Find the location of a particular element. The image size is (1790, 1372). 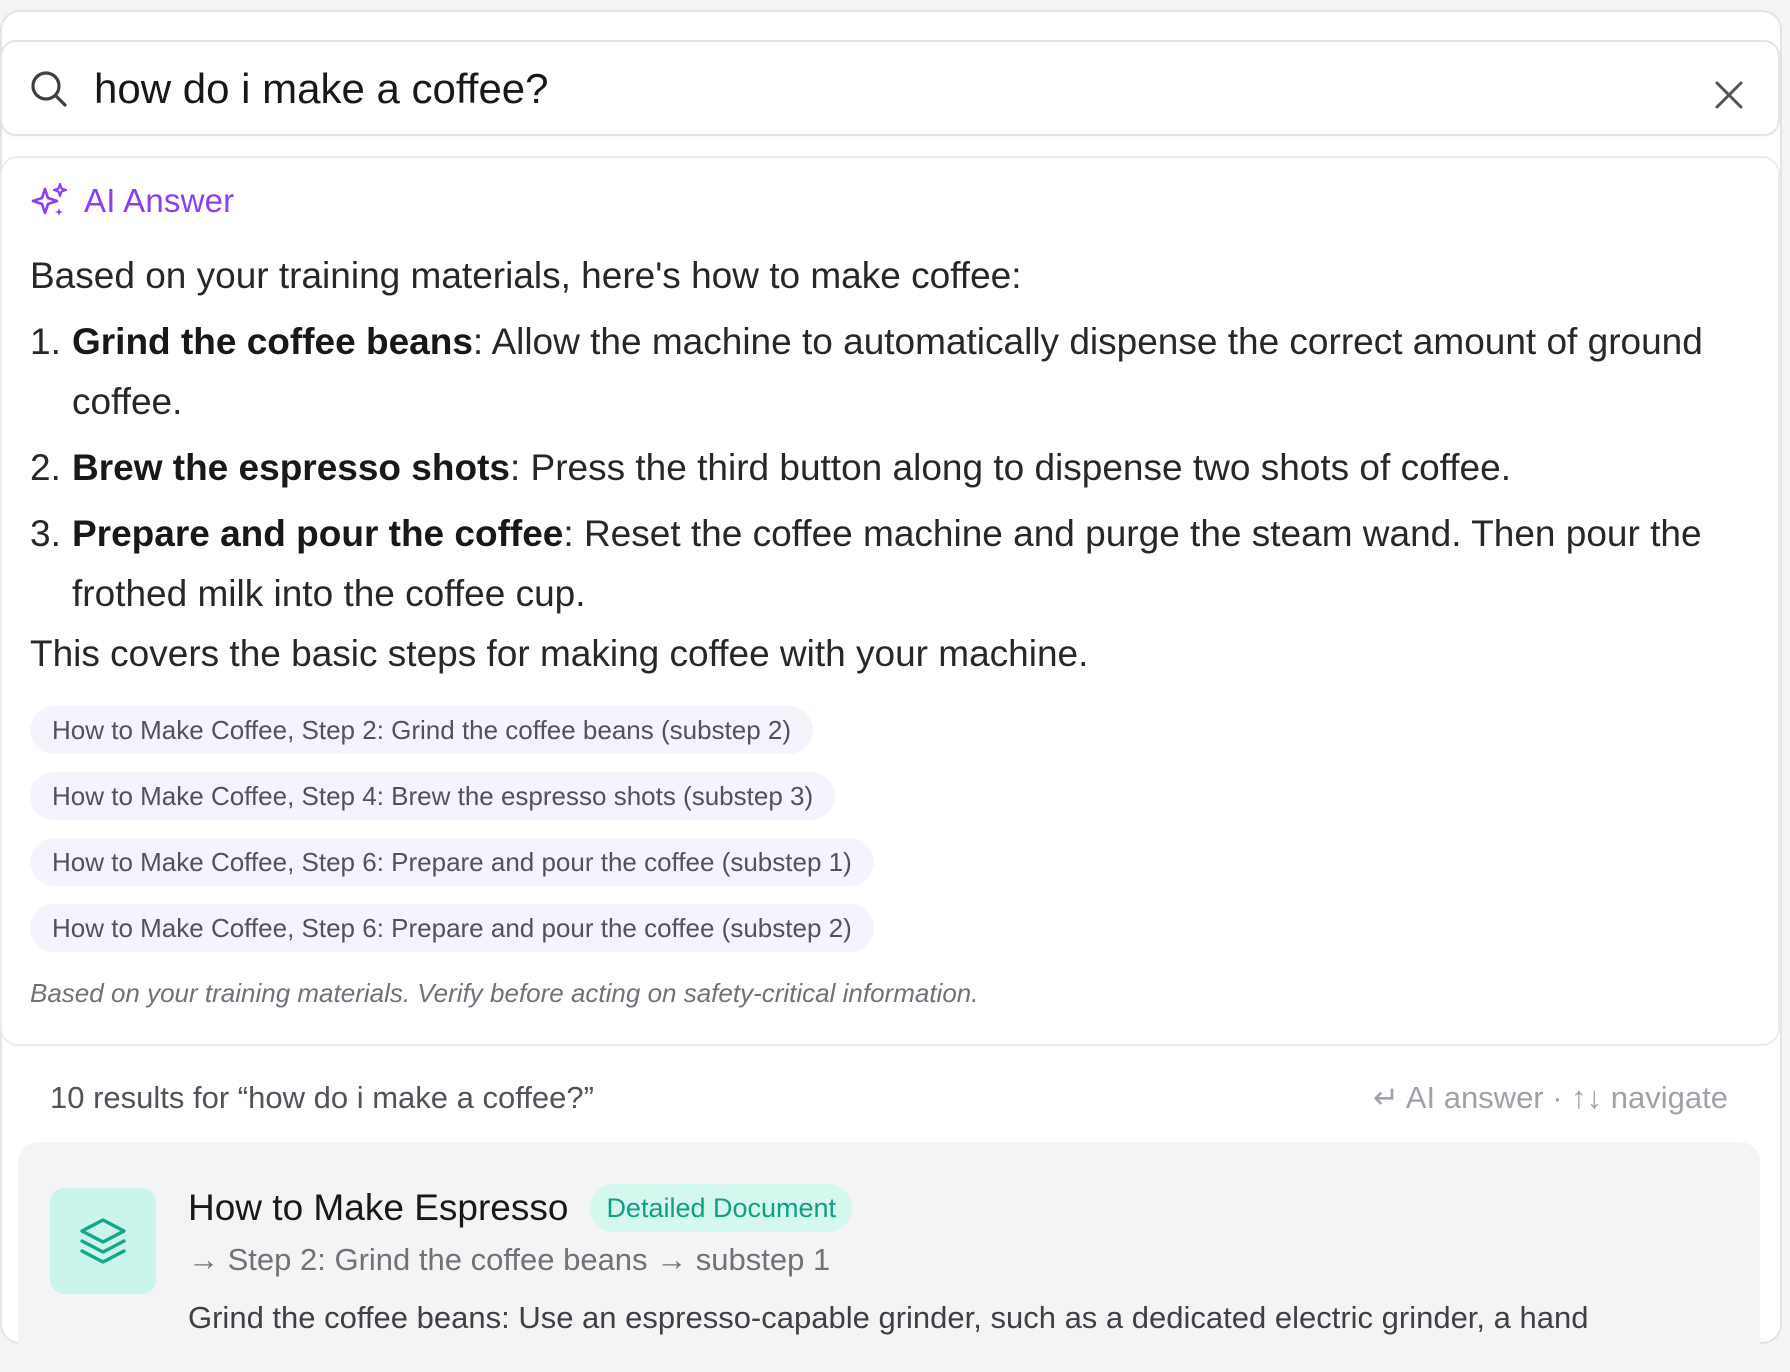

keyboard-hints: ↵ AI answer · ↑↓ navigate is located at coordinates (1550, 1097).